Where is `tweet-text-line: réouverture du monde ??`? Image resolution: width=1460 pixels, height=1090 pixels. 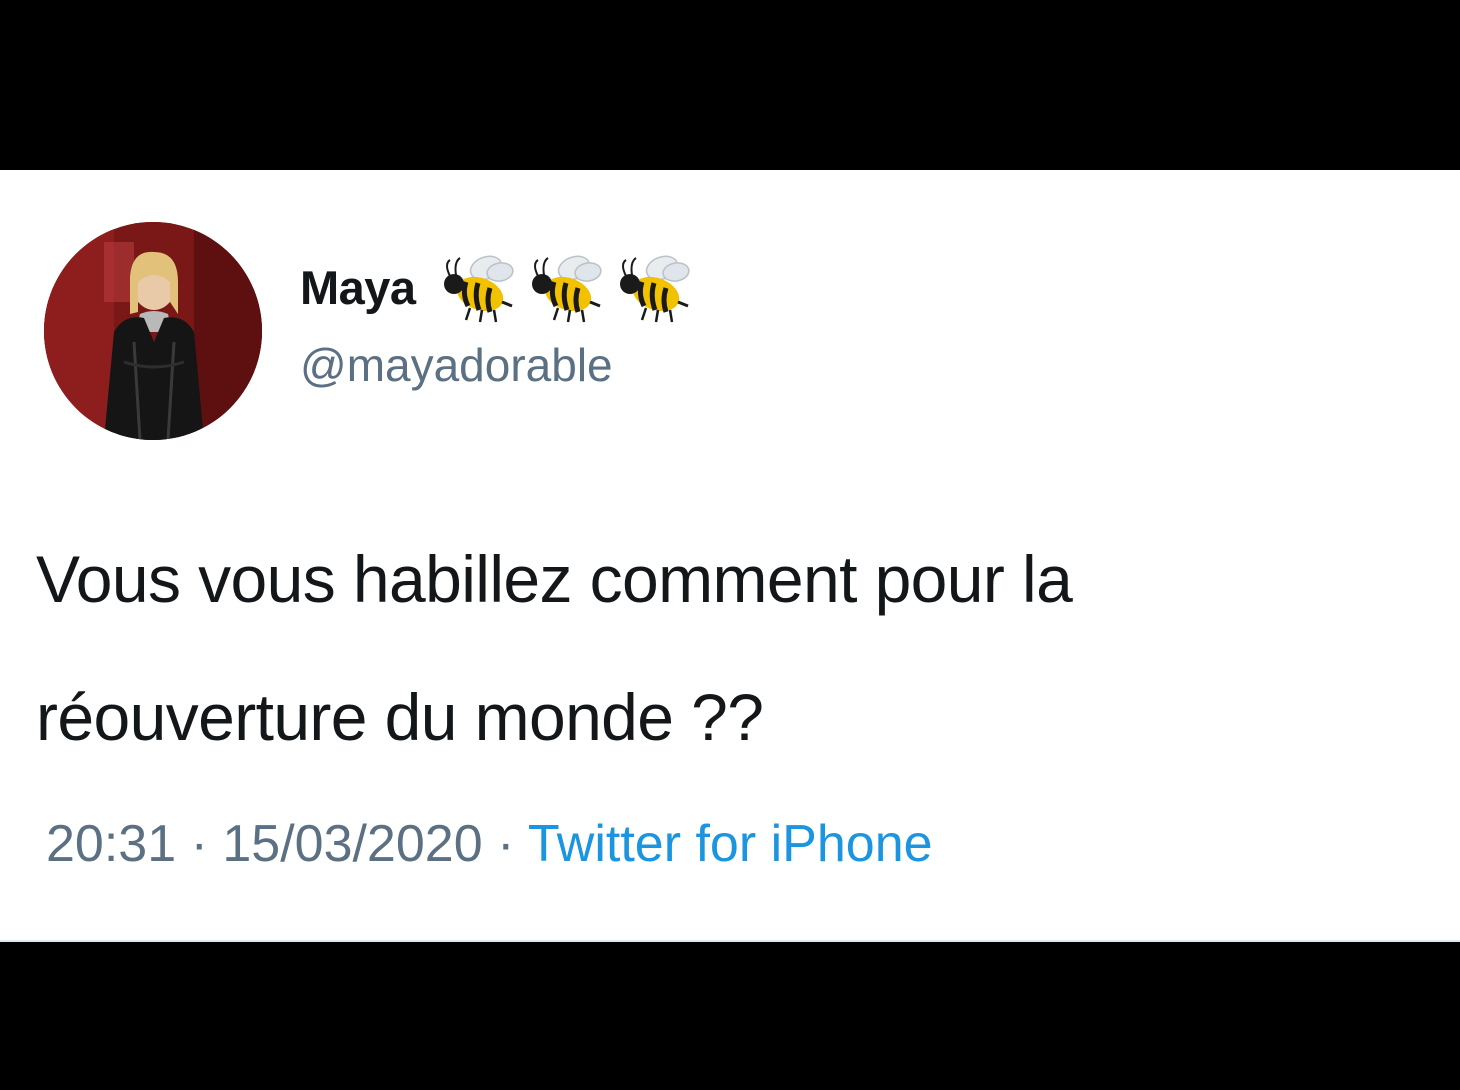
tweet-text-line: réouverture du monde ?? is located at coordinates (400, 717).